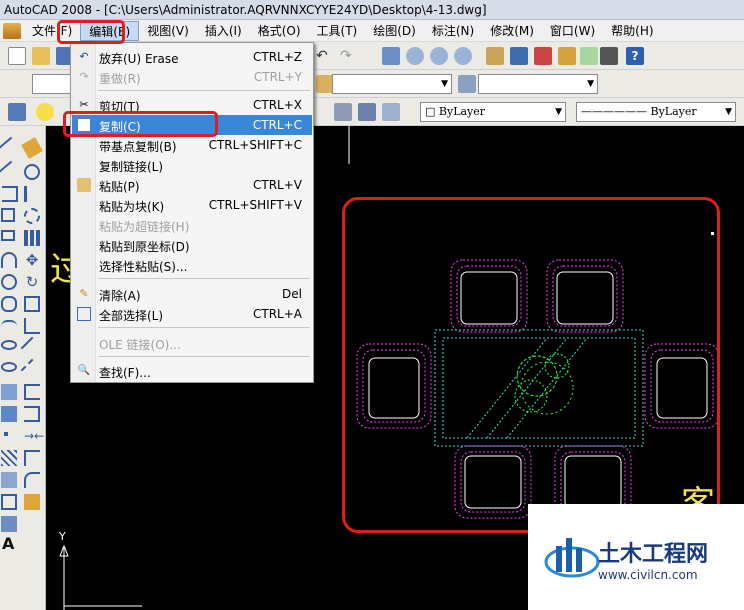 Image resolution: width=744 pixels, height=610 pixels. I want to click on app-icon, so click(12, 30).